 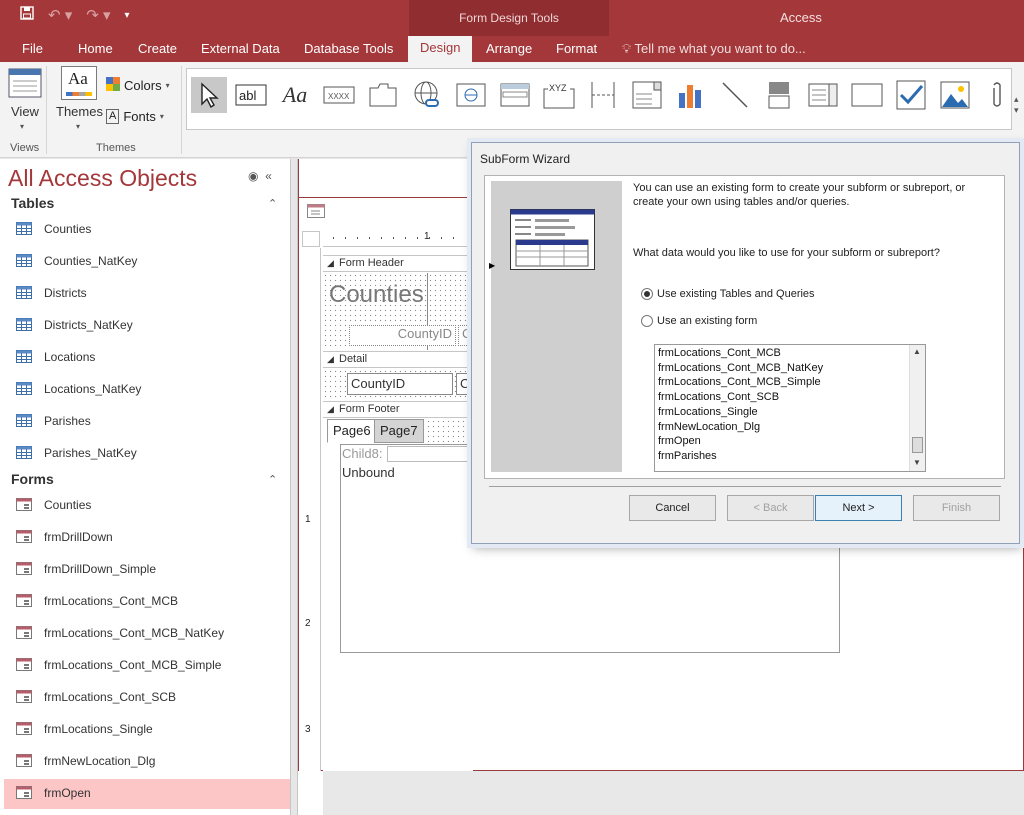 What do you see at coordinates (708, 412) in the screenshot?
I see `listbox-item: frmLocations_Single` at bounding box center [708, 412].